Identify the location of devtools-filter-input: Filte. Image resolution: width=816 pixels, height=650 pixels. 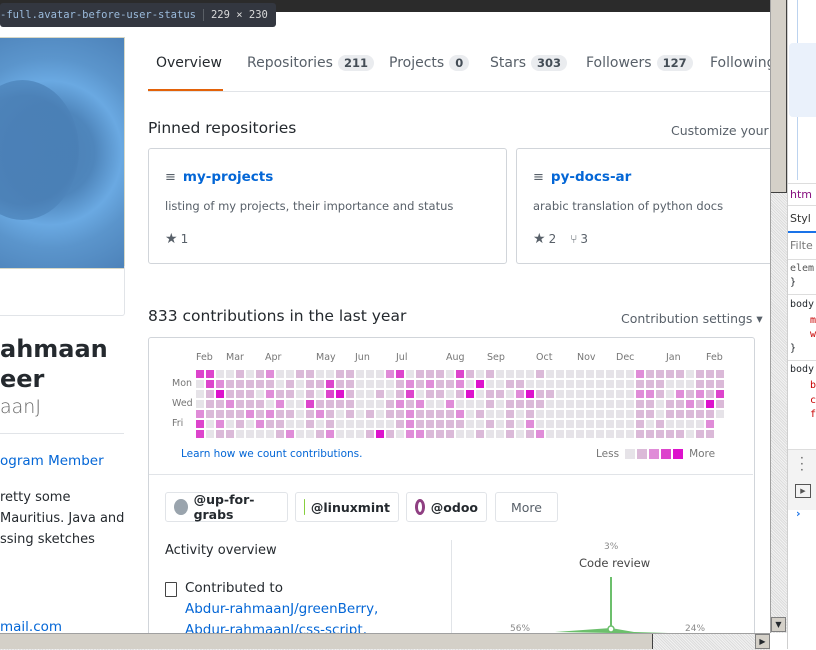
(803, 245).